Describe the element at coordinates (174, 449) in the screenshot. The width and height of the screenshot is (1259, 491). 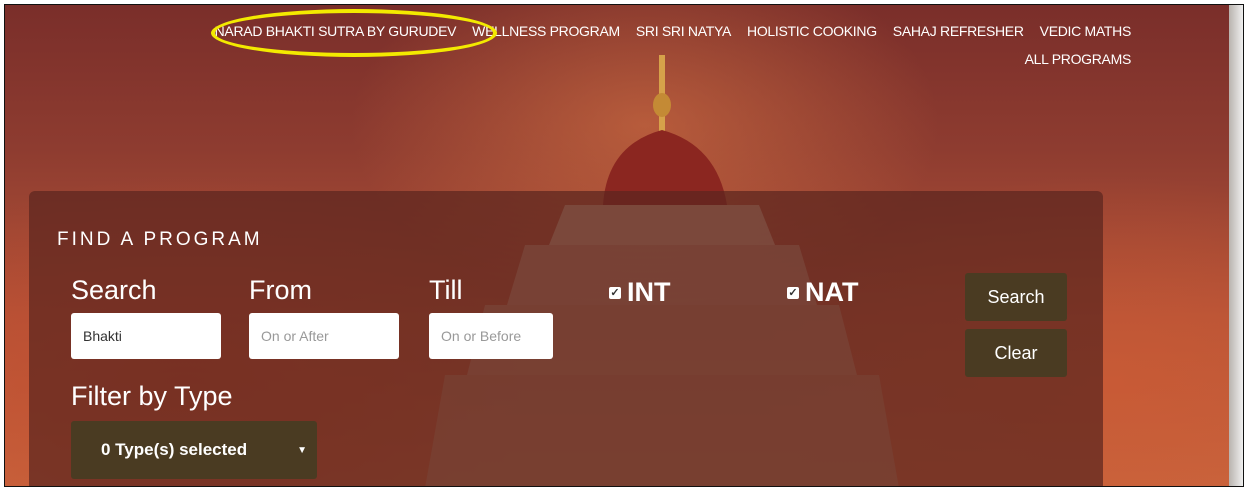
I see `dropdown-value: 0 Type(s) selected` at that location.